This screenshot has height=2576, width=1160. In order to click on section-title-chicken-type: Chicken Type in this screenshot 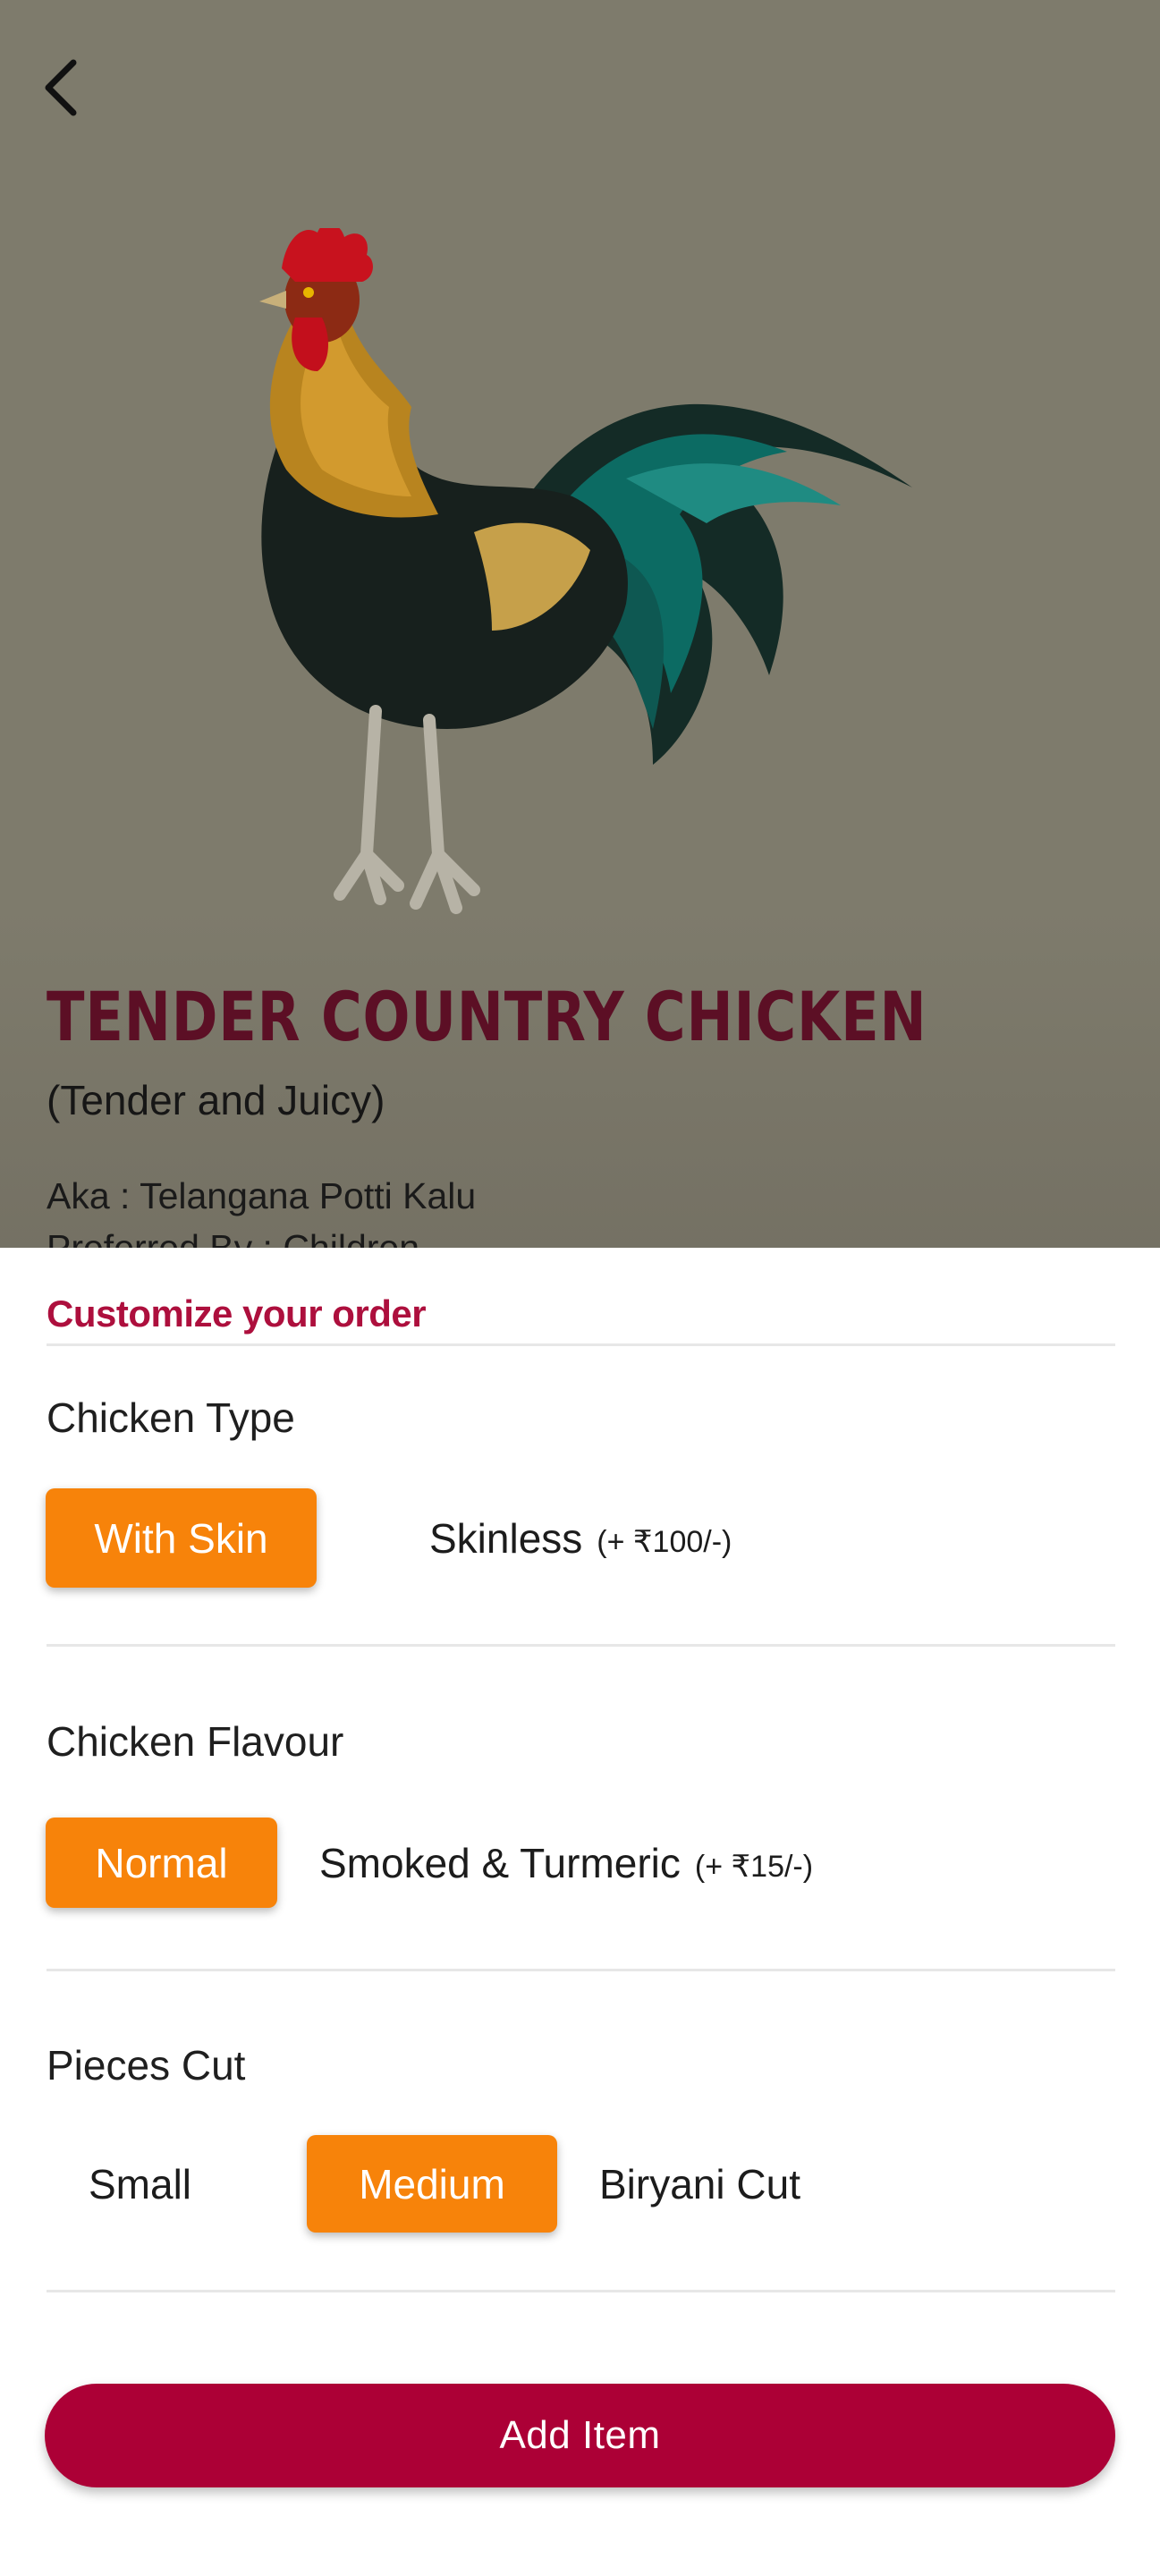, I will do `click(171, 1417)`.